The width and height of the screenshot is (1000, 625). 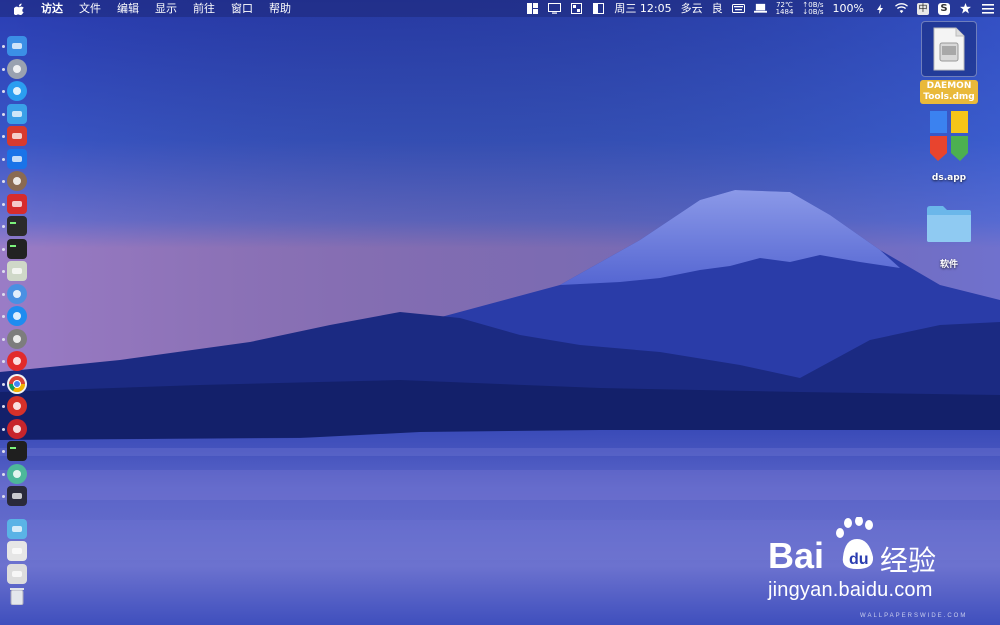 What do you see at coordinates (242, 8) in the screenshot?
I see `menu-window: 窗口` at bounding box center [242, 8].